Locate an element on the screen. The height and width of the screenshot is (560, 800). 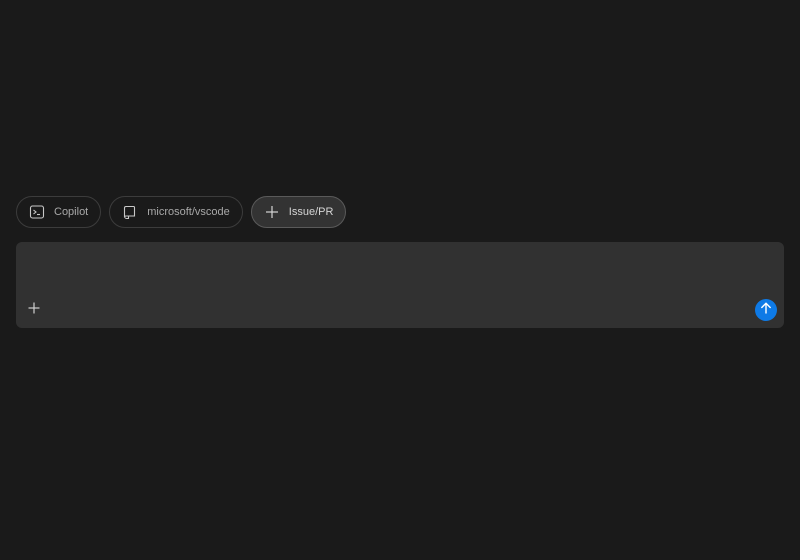
issue-pr-chip: Issue/PR is located at coordinates (298, 212).